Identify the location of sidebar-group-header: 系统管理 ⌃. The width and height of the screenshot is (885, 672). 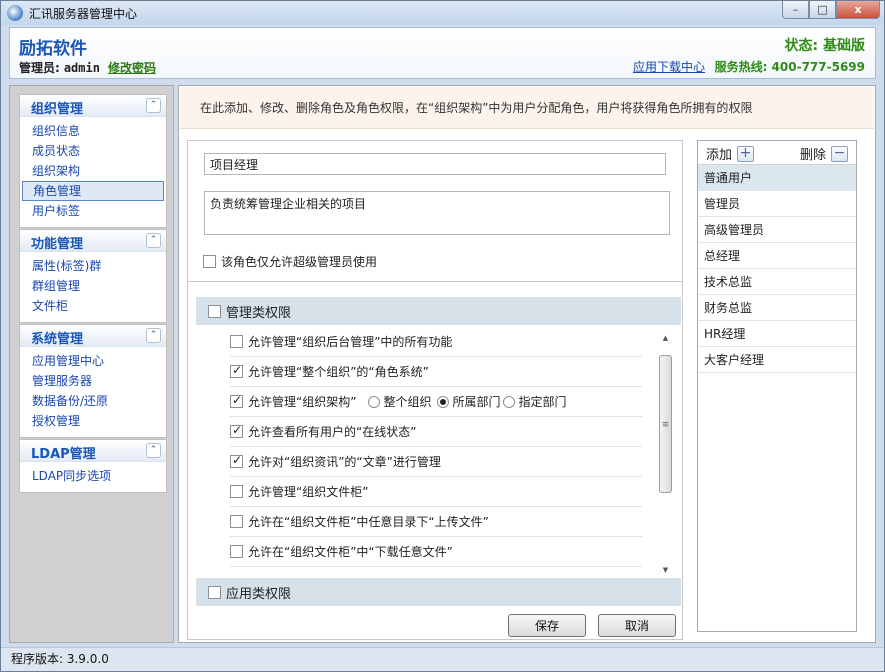
(93, 336).